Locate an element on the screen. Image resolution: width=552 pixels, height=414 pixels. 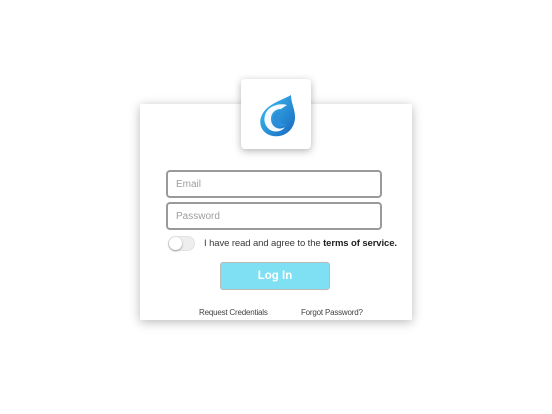
water-drop-logo-icon is located at coordinates (277, 116).